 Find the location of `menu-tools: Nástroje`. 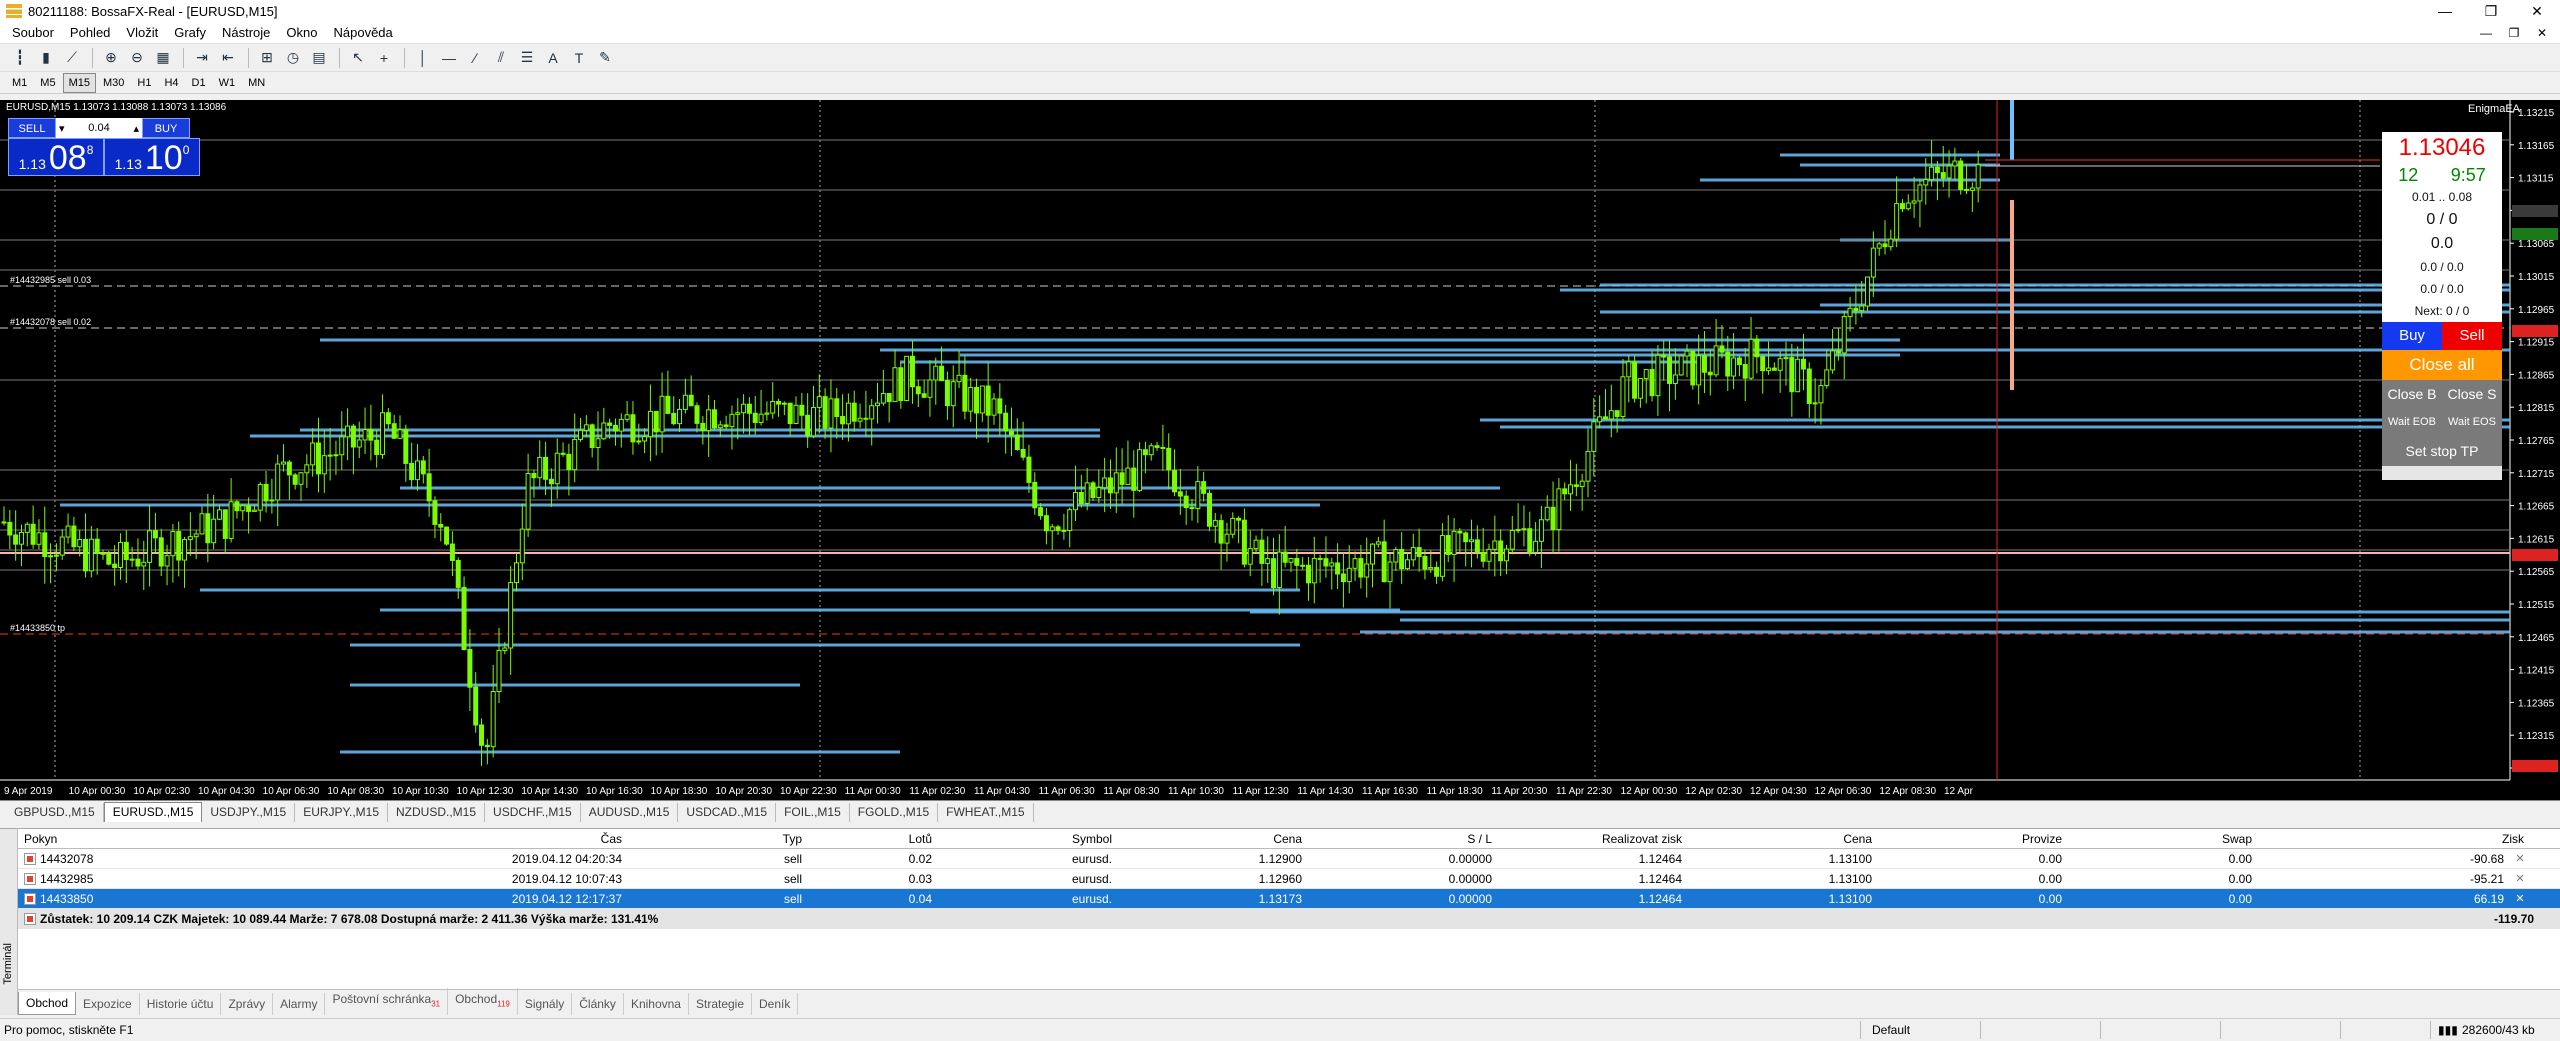

menu-tools: Nástroje is located at coordinates (246, 33).